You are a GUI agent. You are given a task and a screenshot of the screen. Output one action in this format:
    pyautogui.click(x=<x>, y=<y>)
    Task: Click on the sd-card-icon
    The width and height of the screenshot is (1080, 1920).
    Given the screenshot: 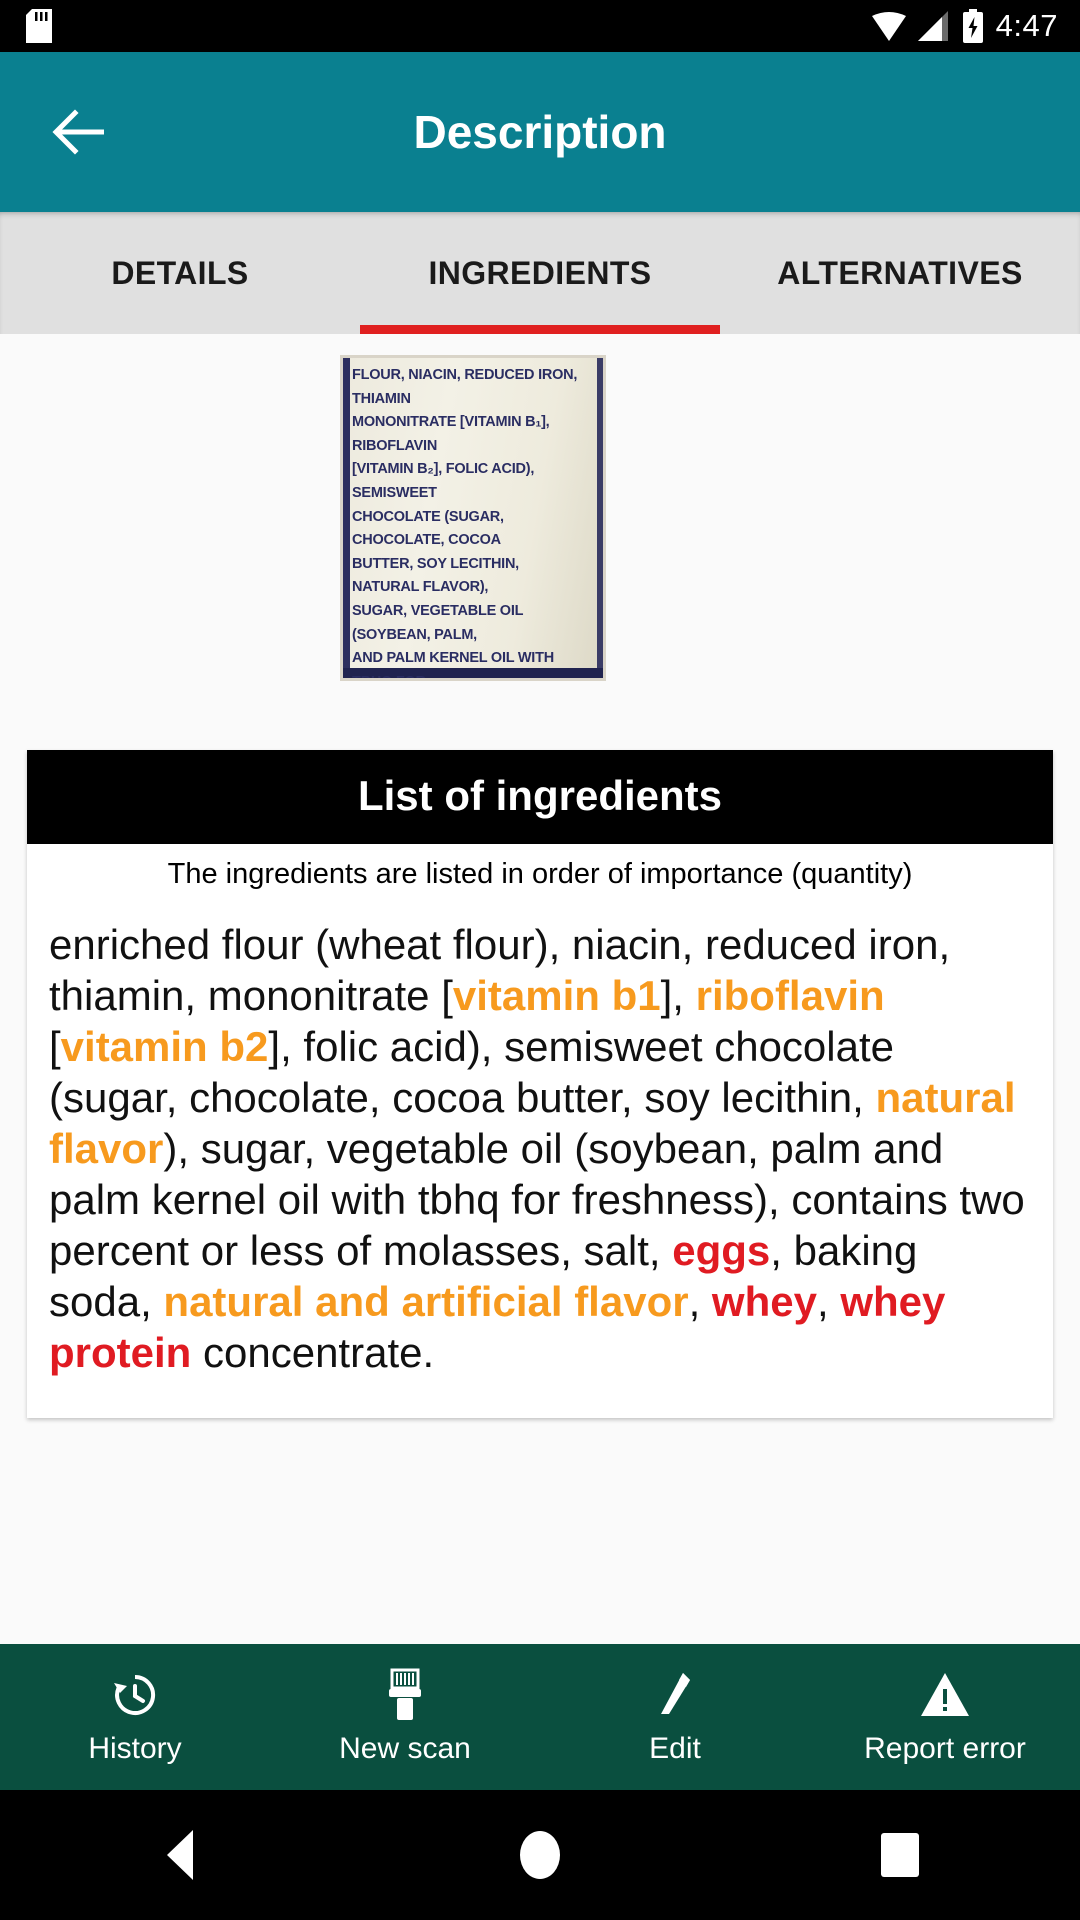 What is the action you would take?
    pyautogui.click(x=39, y=26)
    